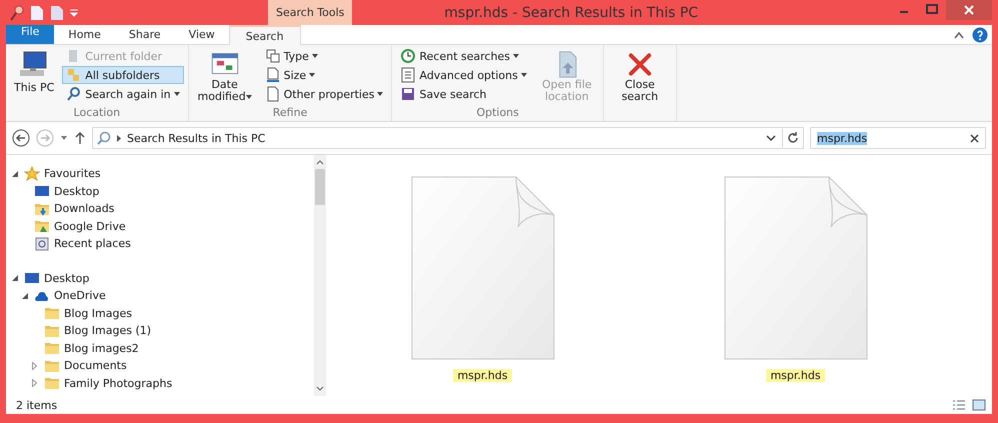 The image size is (998, 423). I want to click on ribbon-button: Search again in, so click(123, 94).